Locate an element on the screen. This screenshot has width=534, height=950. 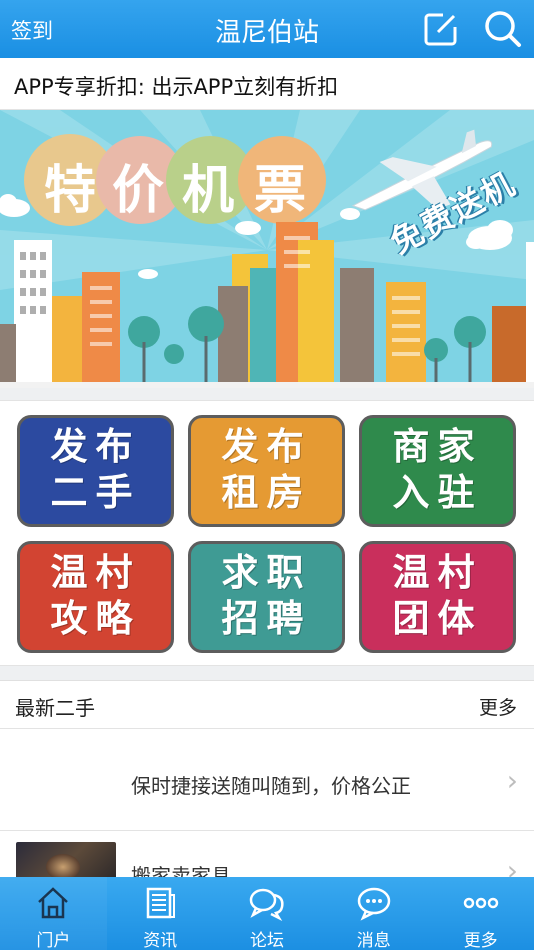
tile-label-line: 招聘 is located at coordinates (266, 618).